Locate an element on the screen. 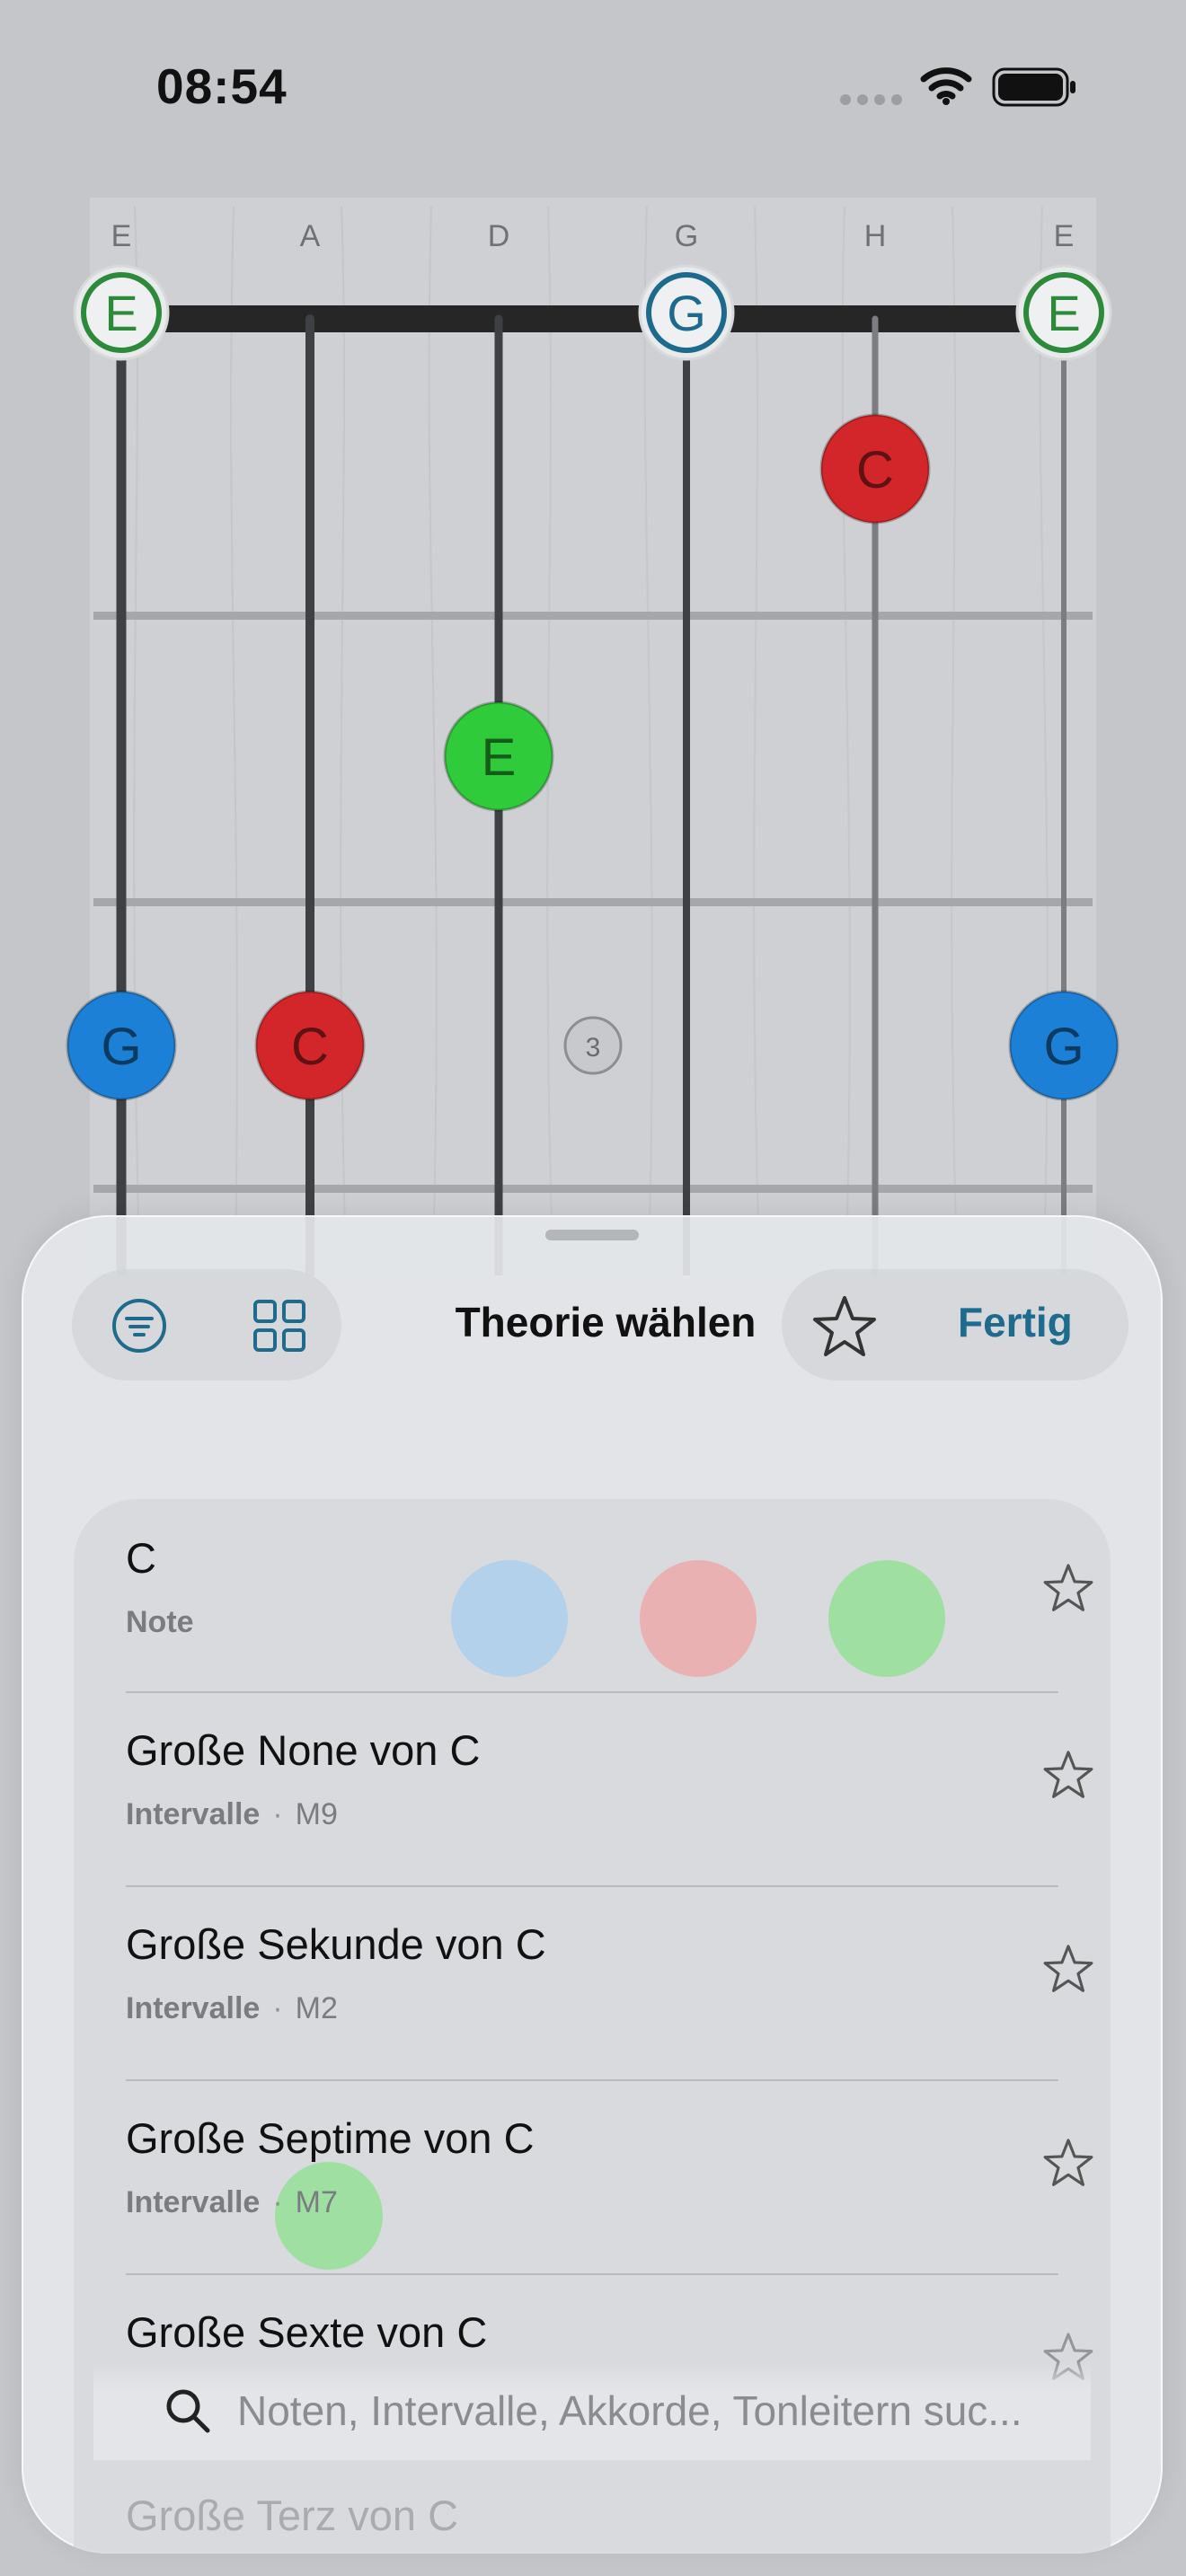 The height and width of the screenshot is (2576, 1186). list-item-subtitle: Intervalle · M7 is located at coordinates (232, 2202).